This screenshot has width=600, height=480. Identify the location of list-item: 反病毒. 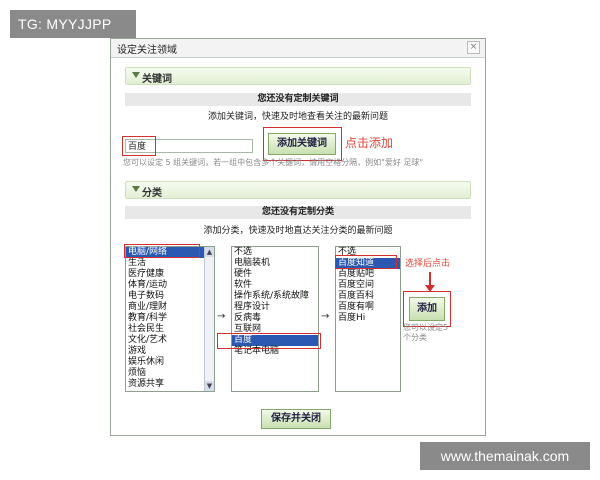
(275, 318).